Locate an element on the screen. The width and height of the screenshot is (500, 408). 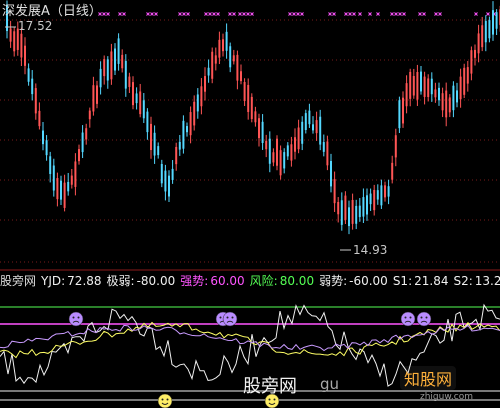
ruoshi-label: 弱势: is located at coordinates (333, 281).